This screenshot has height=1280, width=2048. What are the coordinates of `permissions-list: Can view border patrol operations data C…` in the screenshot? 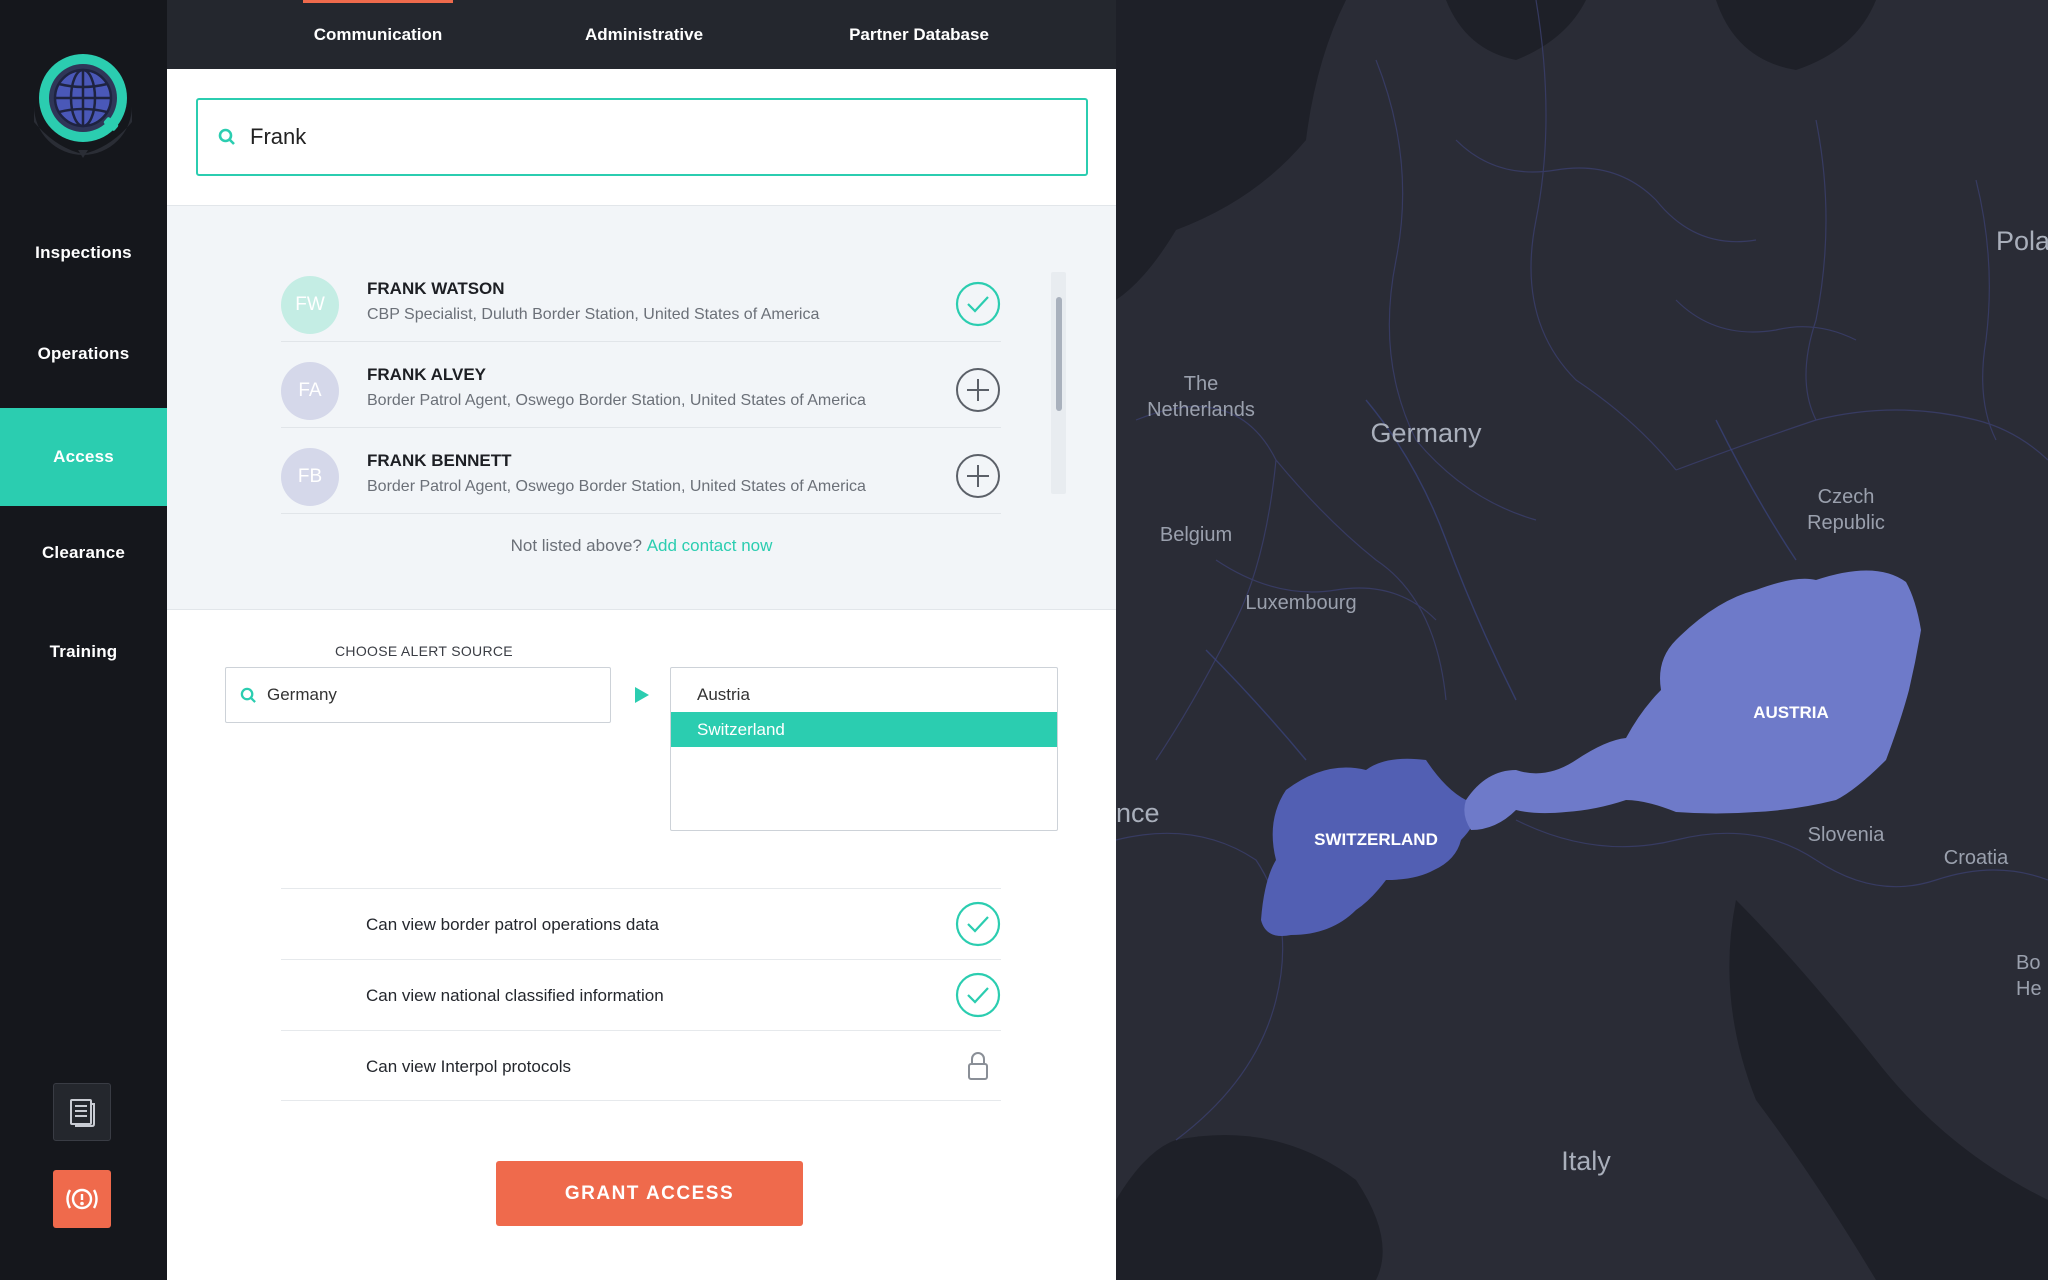 It's located at (641, 994).